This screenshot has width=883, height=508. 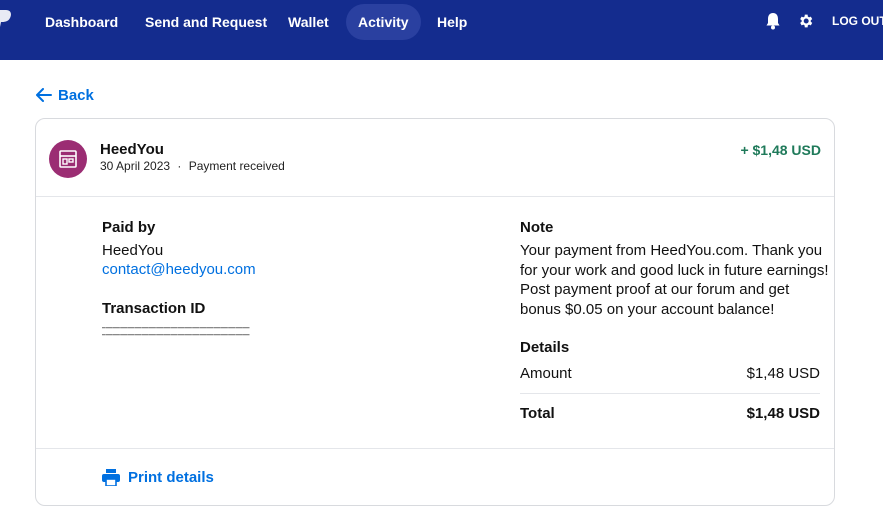 What do you see at coordinates (308, 22) in the screenshot?
I see `nav-wallet: Wallet` at bounding box center [308, 22].